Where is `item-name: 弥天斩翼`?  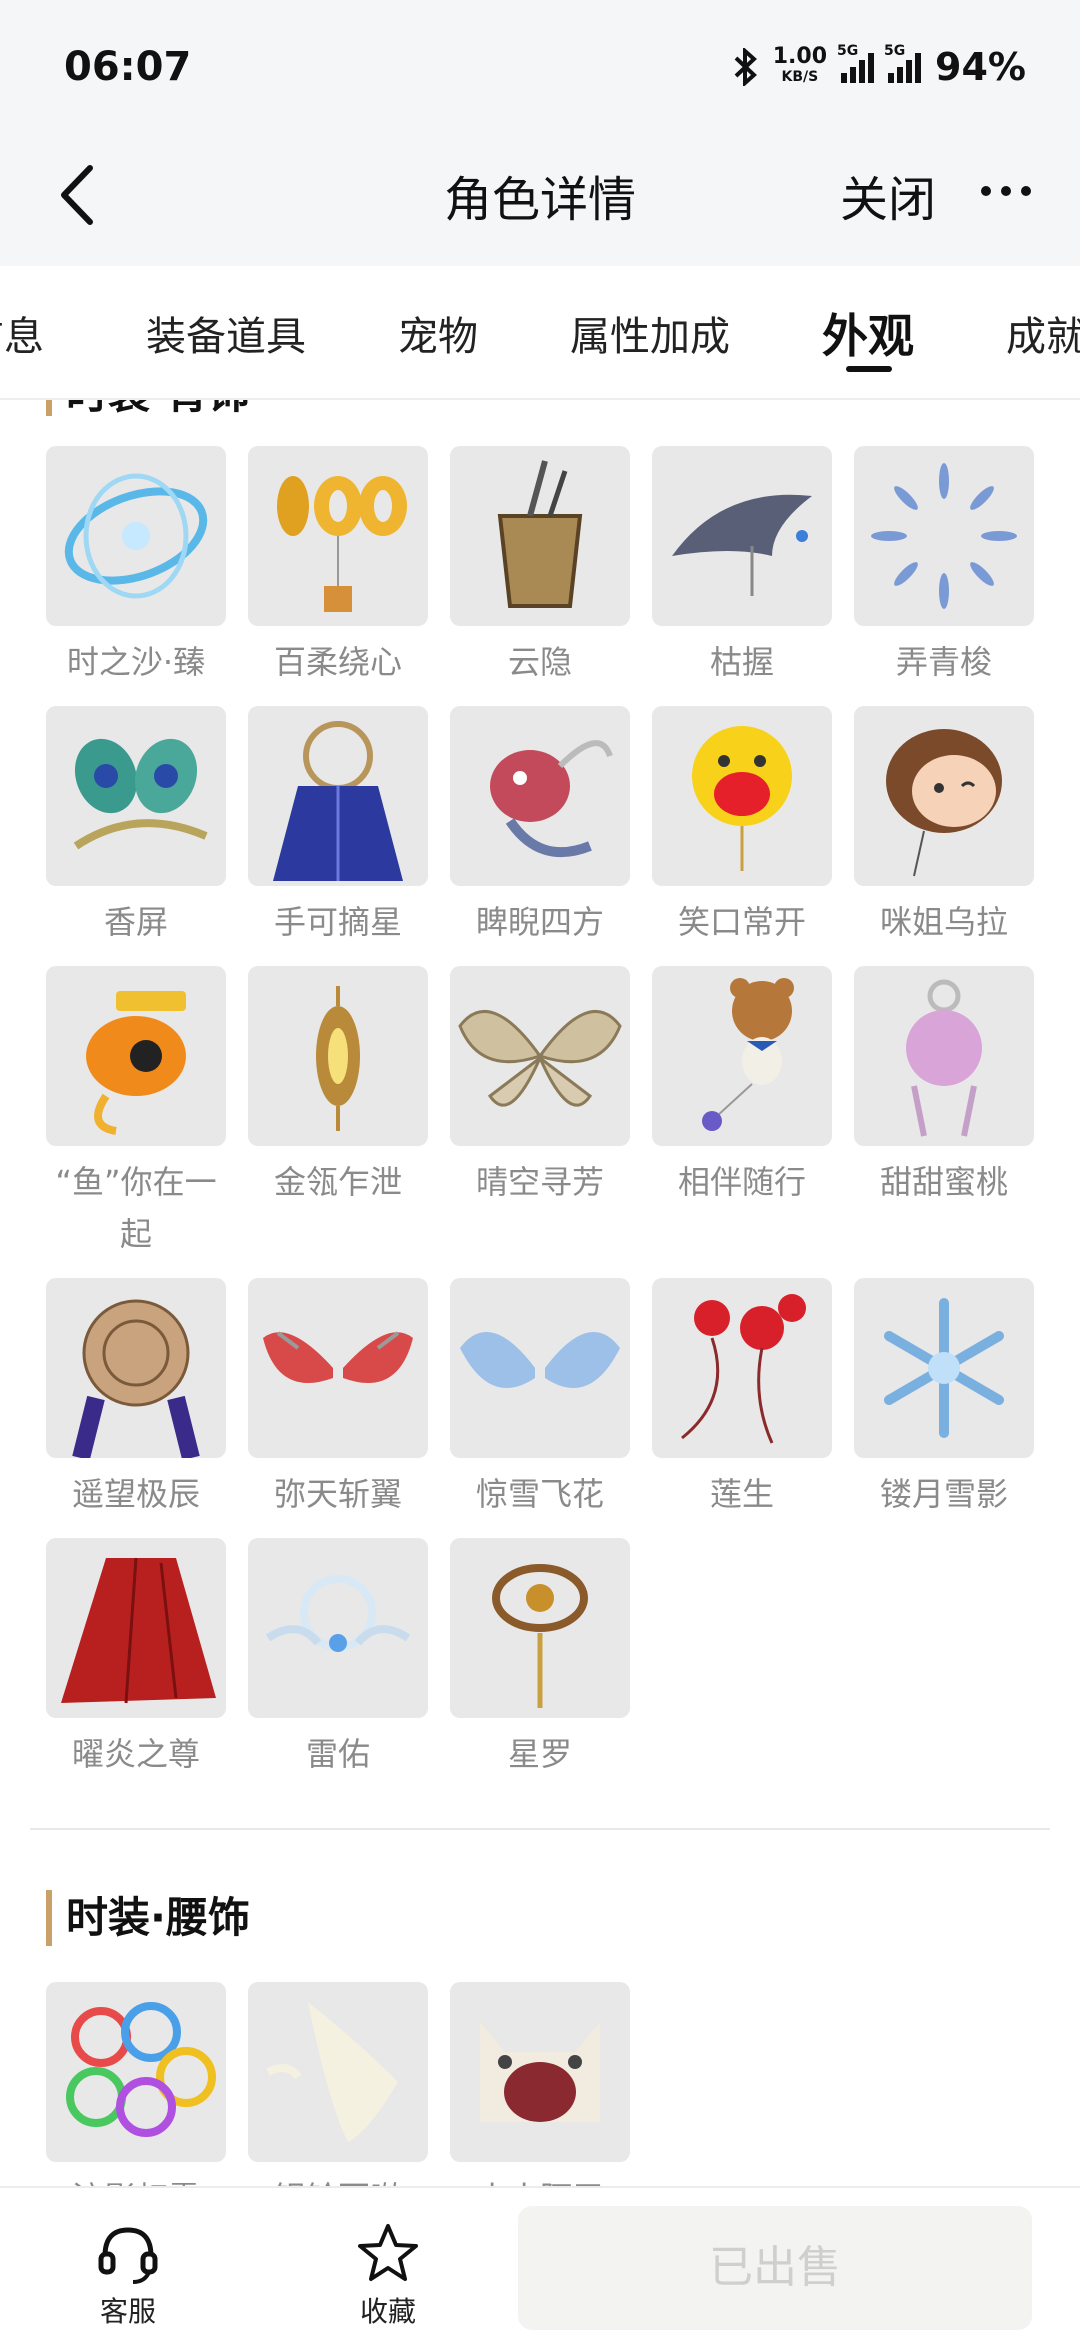 item-name: 弥天斩翼 is located at coordinates (337, 1494).